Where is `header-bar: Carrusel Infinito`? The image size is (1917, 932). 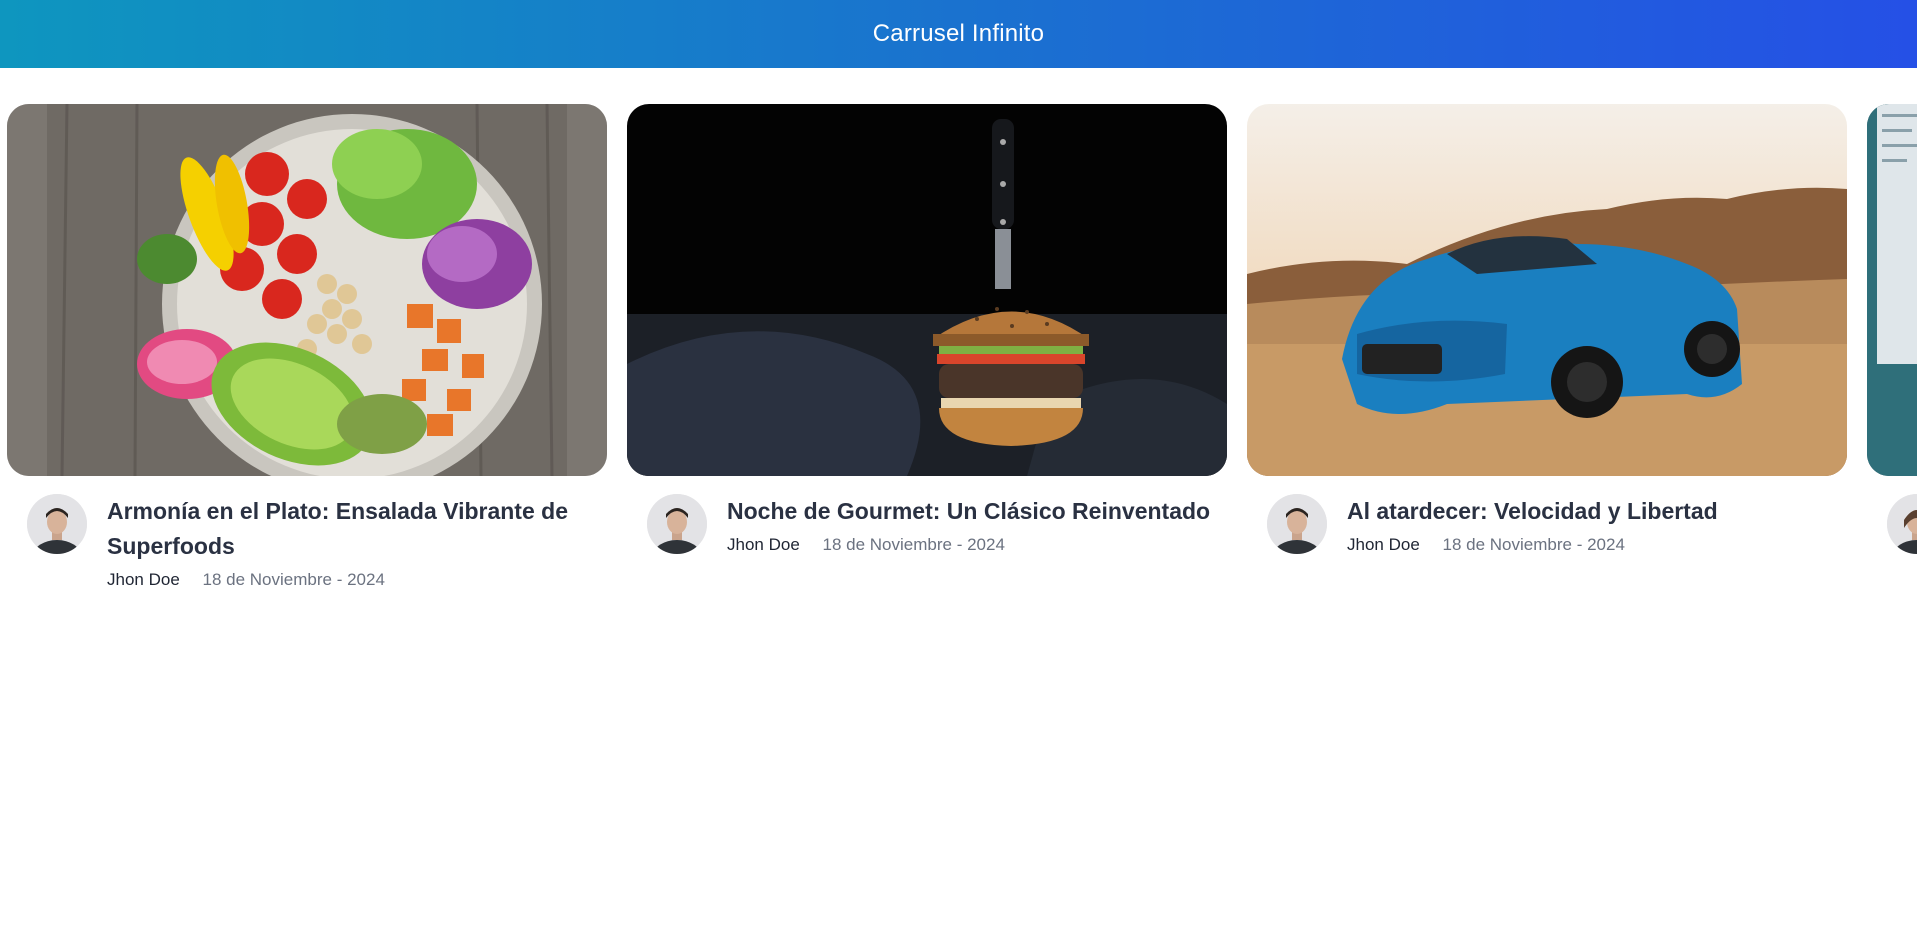 header-bar: Carrusel Infinito is located at coordinates (958, 34).